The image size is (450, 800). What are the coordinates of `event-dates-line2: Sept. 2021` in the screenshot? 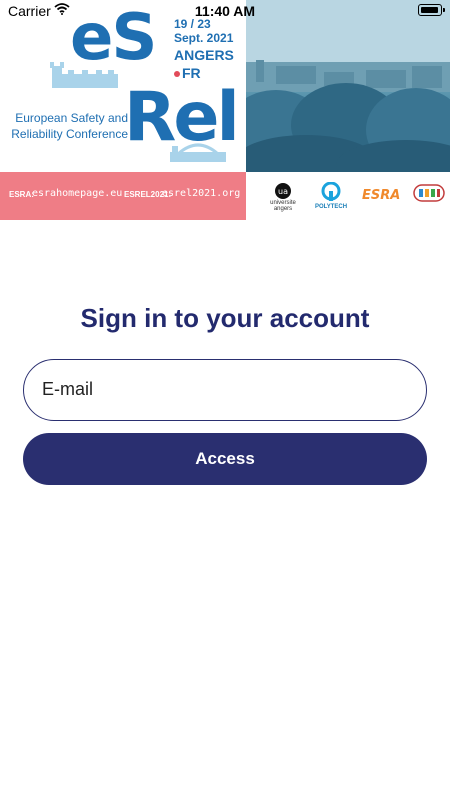 It's located at (204, 38).